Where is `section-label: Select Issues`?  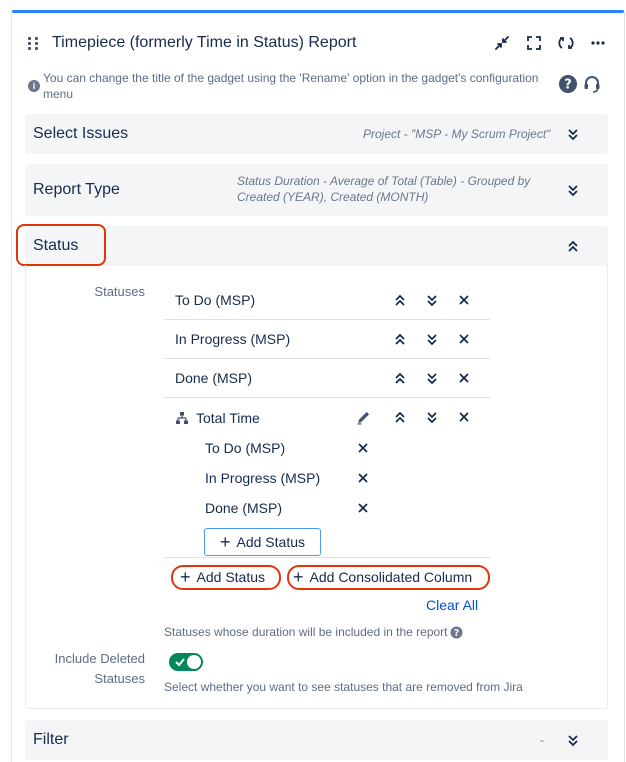
section-label: Select Issues is located at coordinates (81, 133).